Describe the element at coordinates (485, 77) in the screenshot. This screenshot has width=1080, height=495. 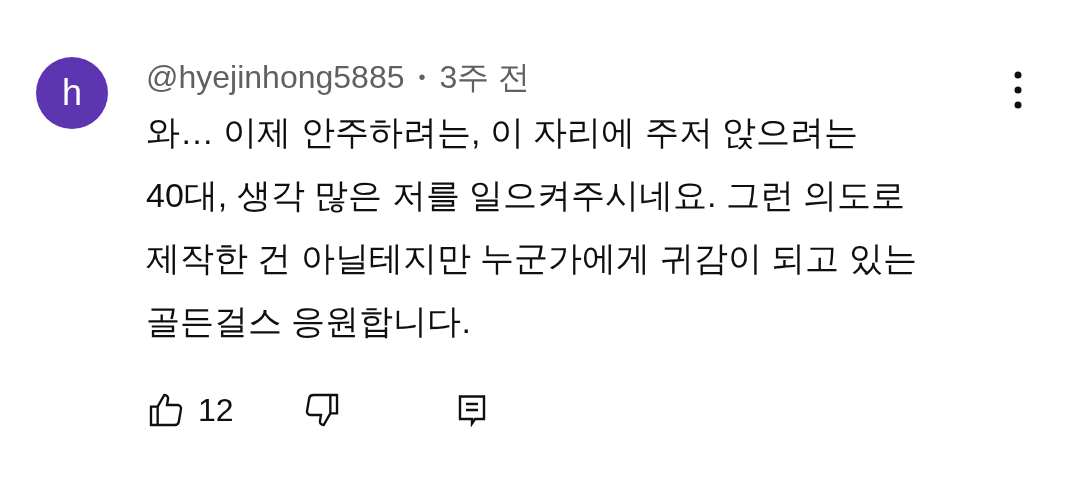
I see `comment-time: 3주 전` at that location.